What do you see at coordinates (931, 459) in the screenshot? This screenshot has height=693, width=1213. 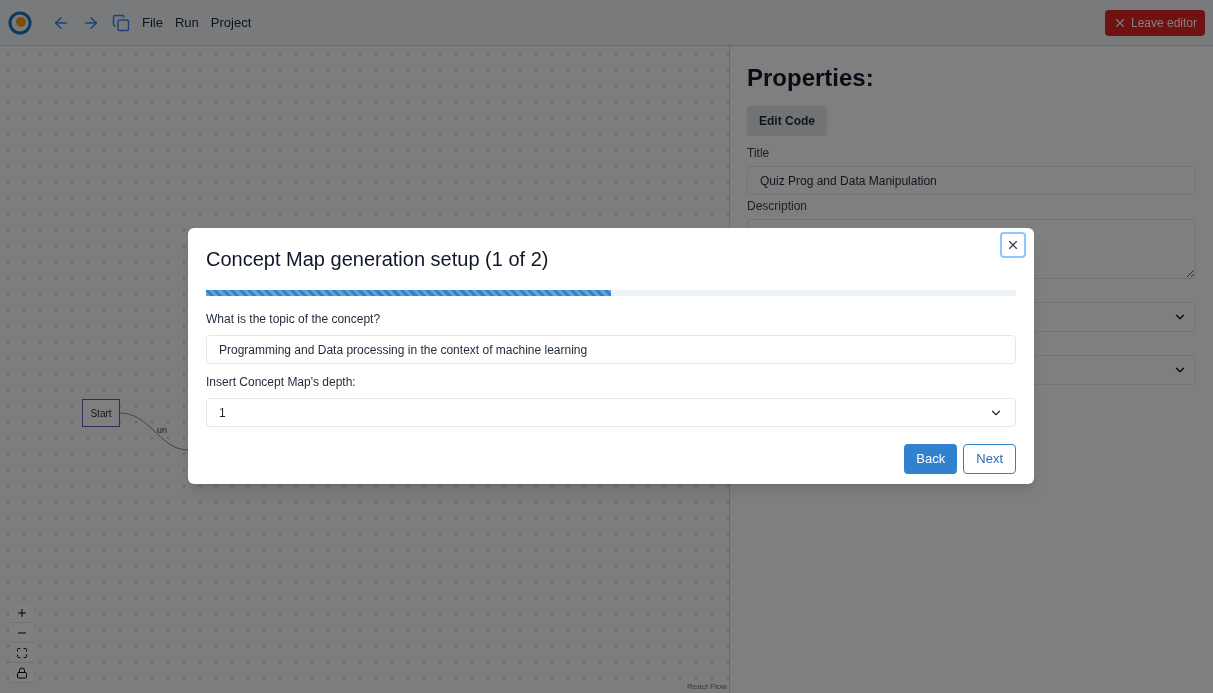 I see `back-button: Back` at bounding box center [931, 459].